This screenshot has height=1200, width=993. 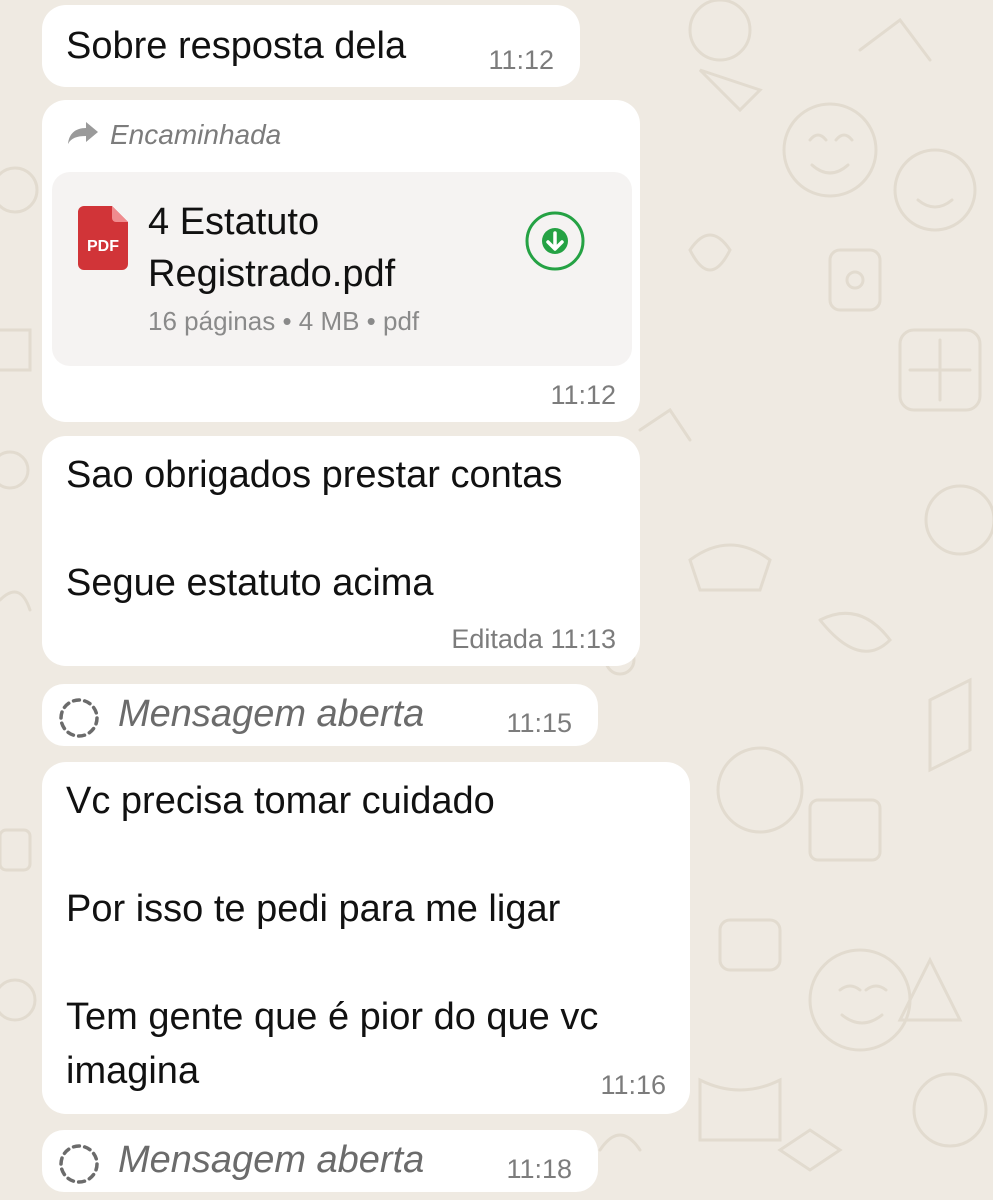 I want to click on pdf-file-icon: PDF, so click(x=103, y=240).